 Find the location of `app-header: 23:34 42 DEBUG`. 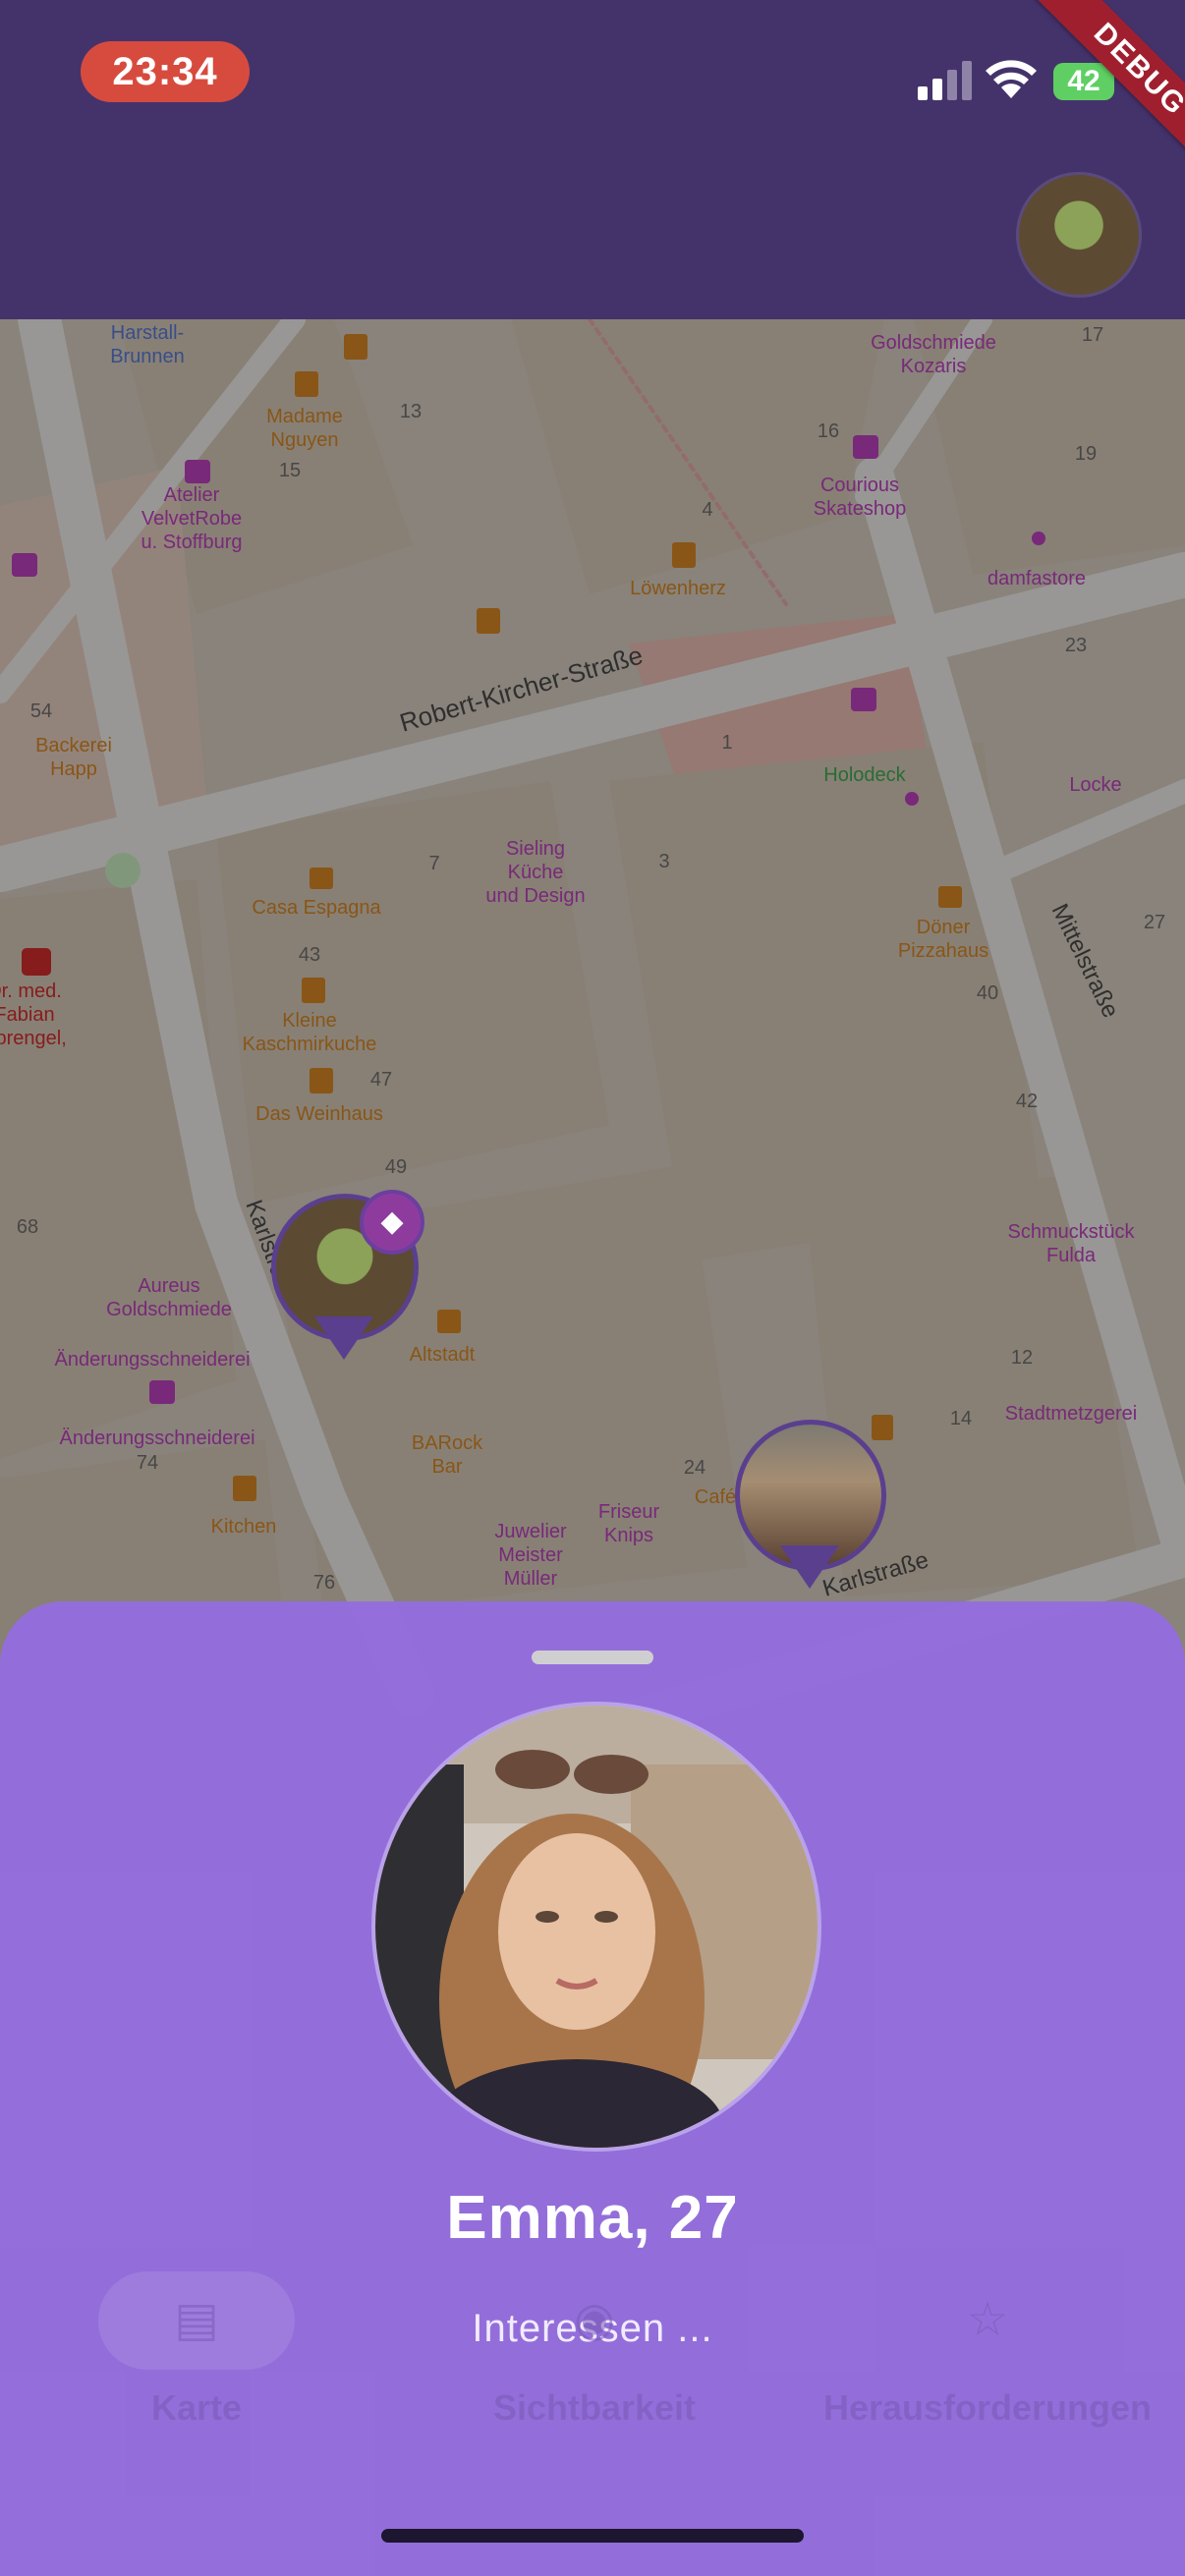

app-header: 23:34 42 DEBUG is located at coordinates (592, 159).